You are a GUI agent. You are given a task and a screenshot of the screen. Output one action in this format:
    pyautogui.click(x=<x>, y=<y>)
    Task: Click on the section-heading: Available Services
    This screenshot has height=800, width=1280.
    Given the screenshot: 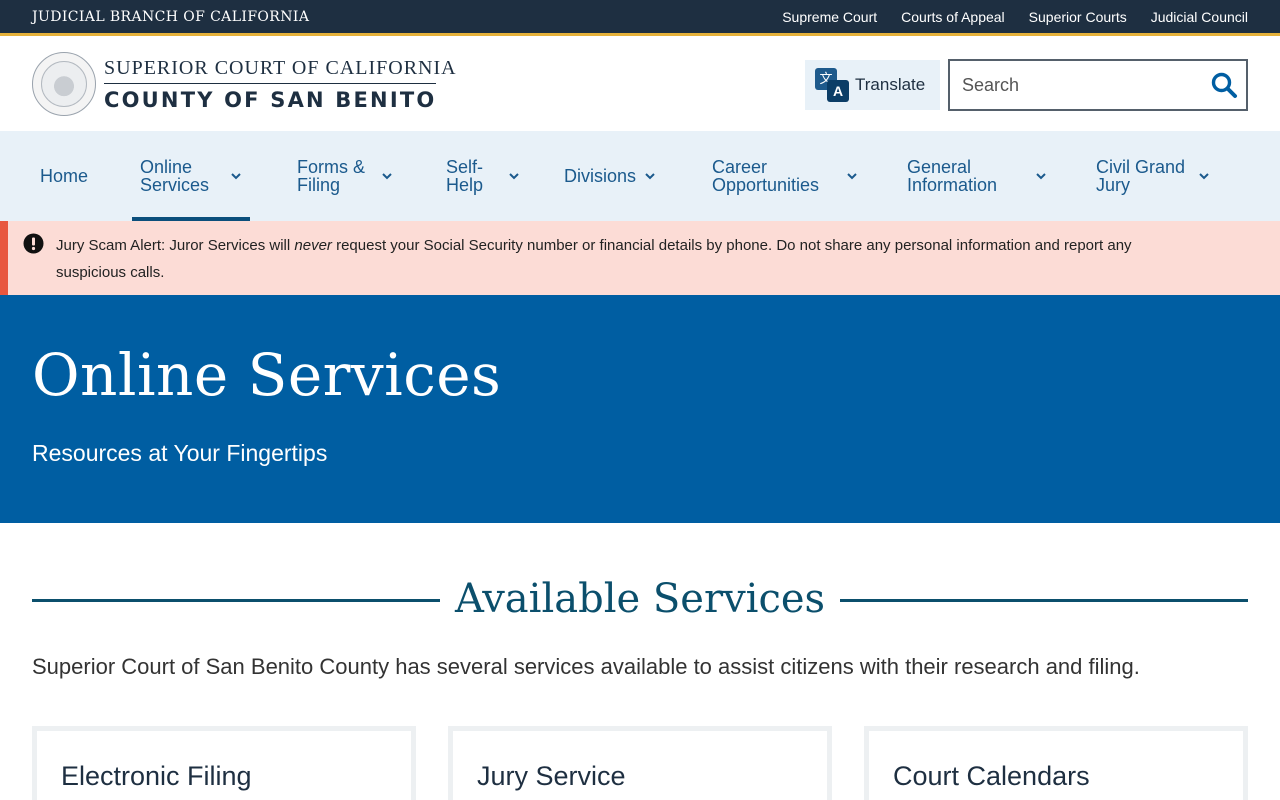 What is the action you would take?
    pyautogui.click(x=640, y=601)
    